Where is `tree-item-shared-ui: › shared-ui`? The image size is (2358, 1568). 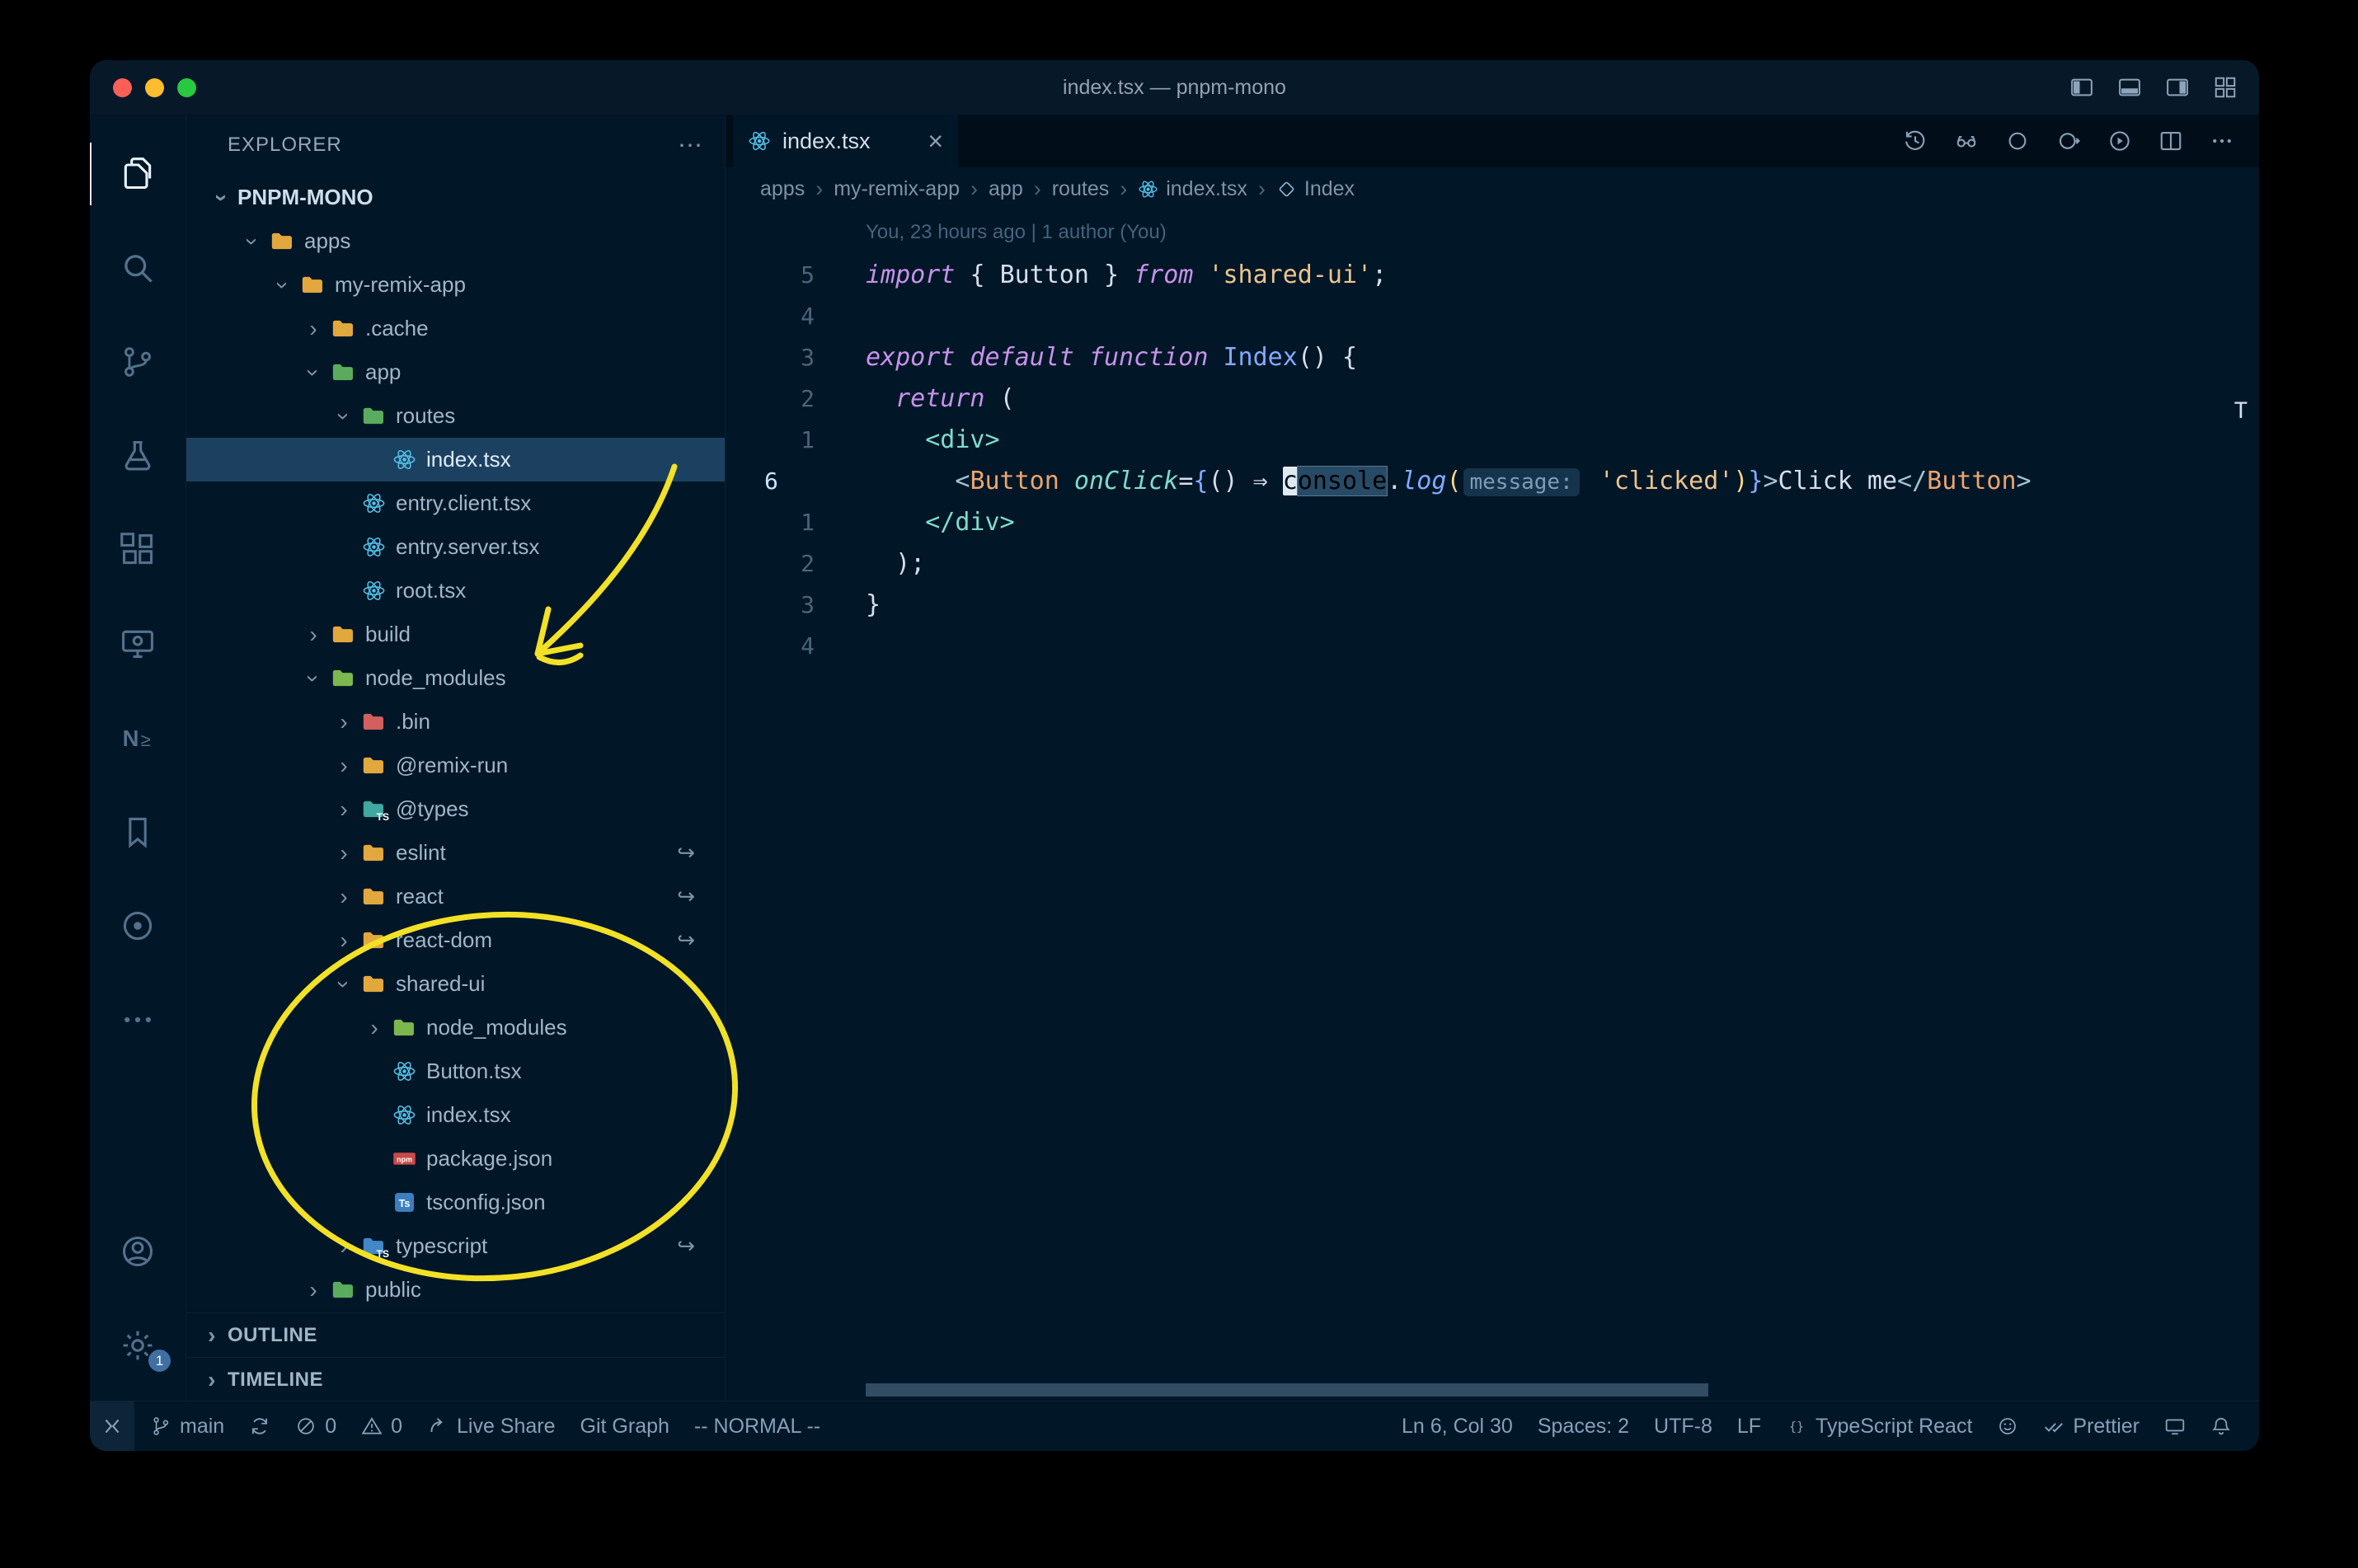 tree-item-shared-ui: › shared-ui is located at coordinates (456, 984).